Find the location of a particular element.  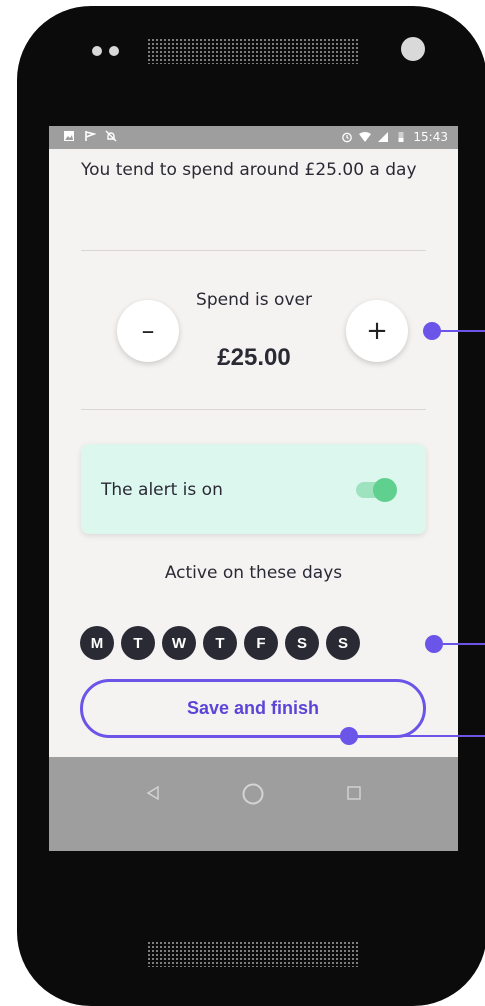

callout-save is located at coordinates (412, 736).